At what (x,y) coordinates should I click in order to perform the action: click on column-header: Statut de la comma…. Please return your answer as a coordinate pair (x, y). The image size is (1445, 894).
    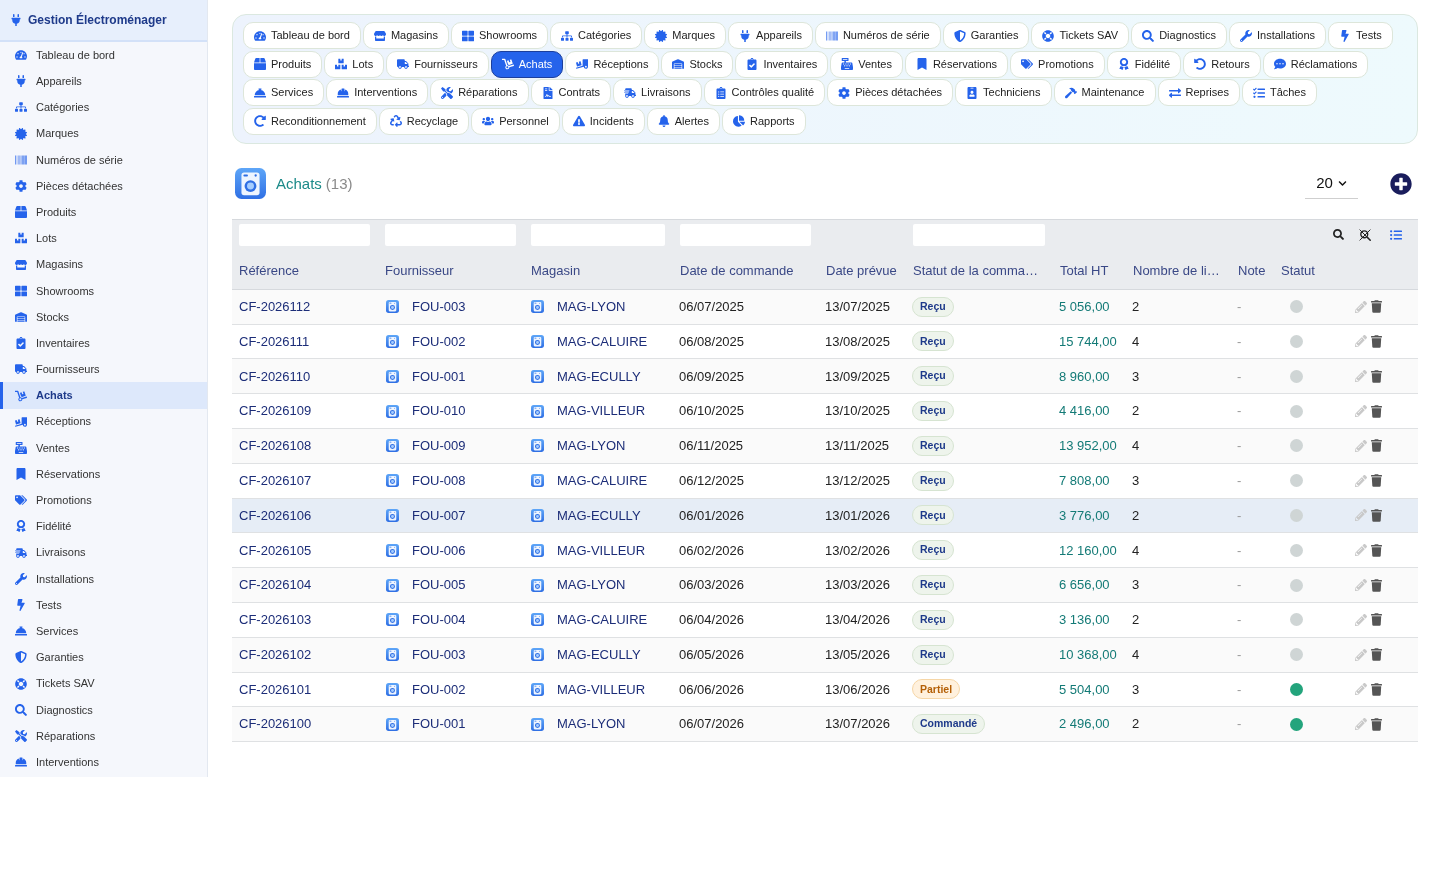
    Looking at the image, I should click on (975, 270).